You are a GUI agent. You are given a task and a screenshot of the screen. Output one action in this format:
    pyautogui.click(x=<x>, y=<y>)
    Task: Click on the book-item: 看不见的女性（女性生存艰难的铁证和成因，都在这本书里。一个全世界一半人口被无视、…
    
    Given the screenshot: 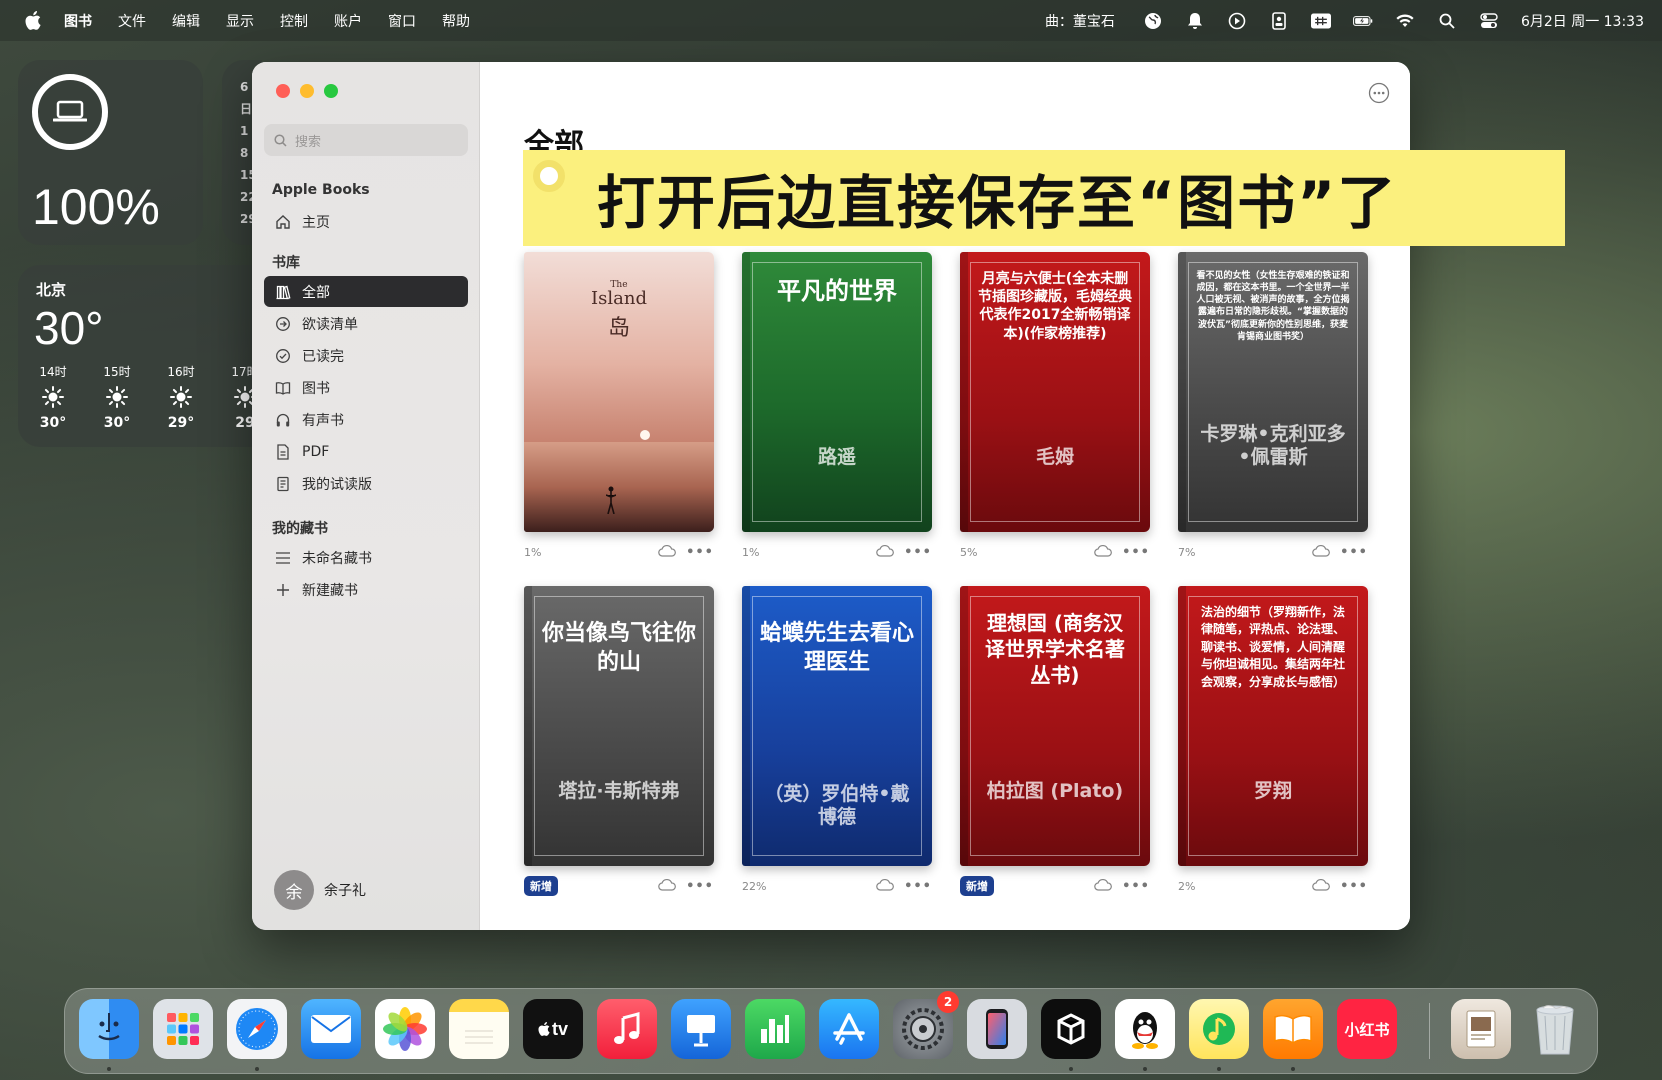 What is the action you would take?
    pyautogui.click(x=1273, y=406)
    